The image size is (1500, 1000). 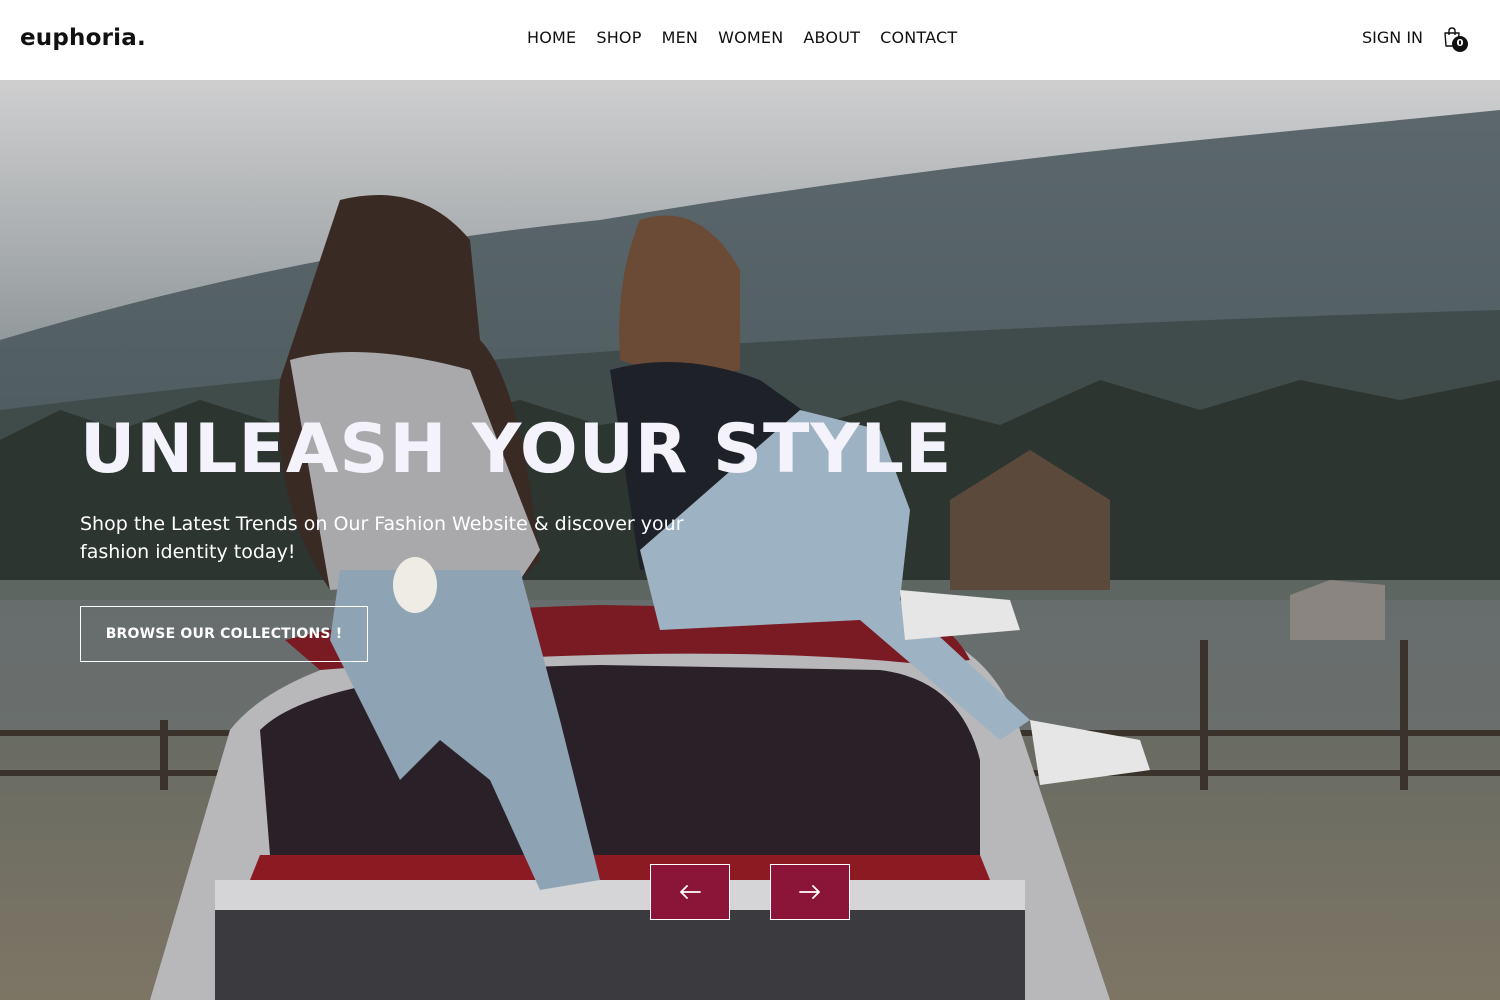 What do you see at coordinates (918, 37) in the screenshot?
I see `nav-contact: CONTACT` at bounding box center [918, 37].